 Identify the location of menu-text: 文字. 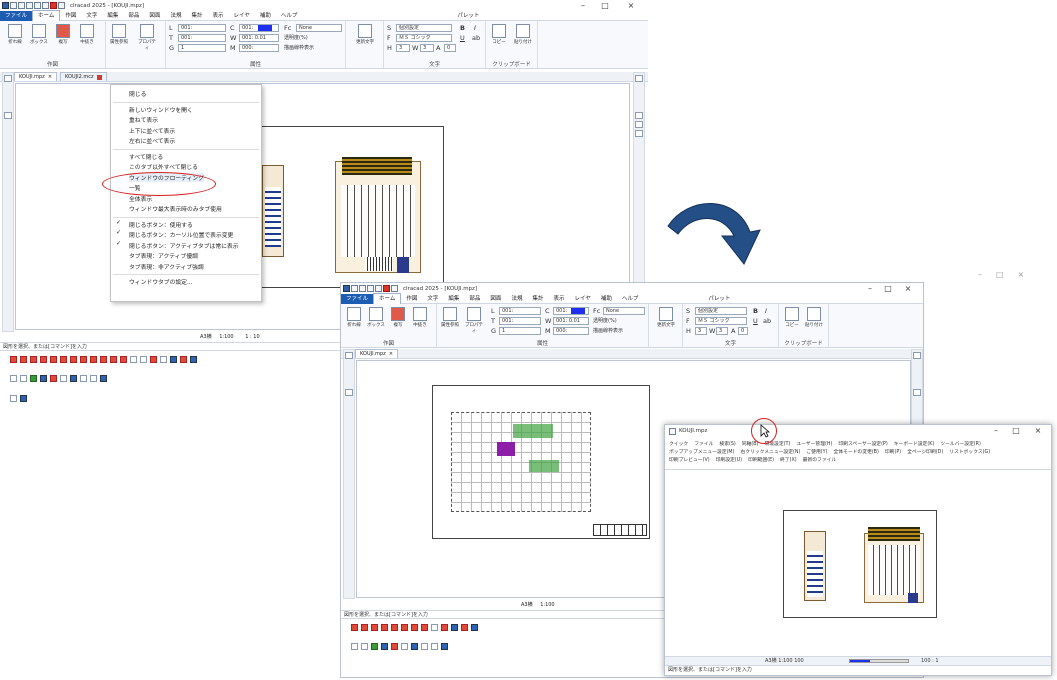
(91, 16).